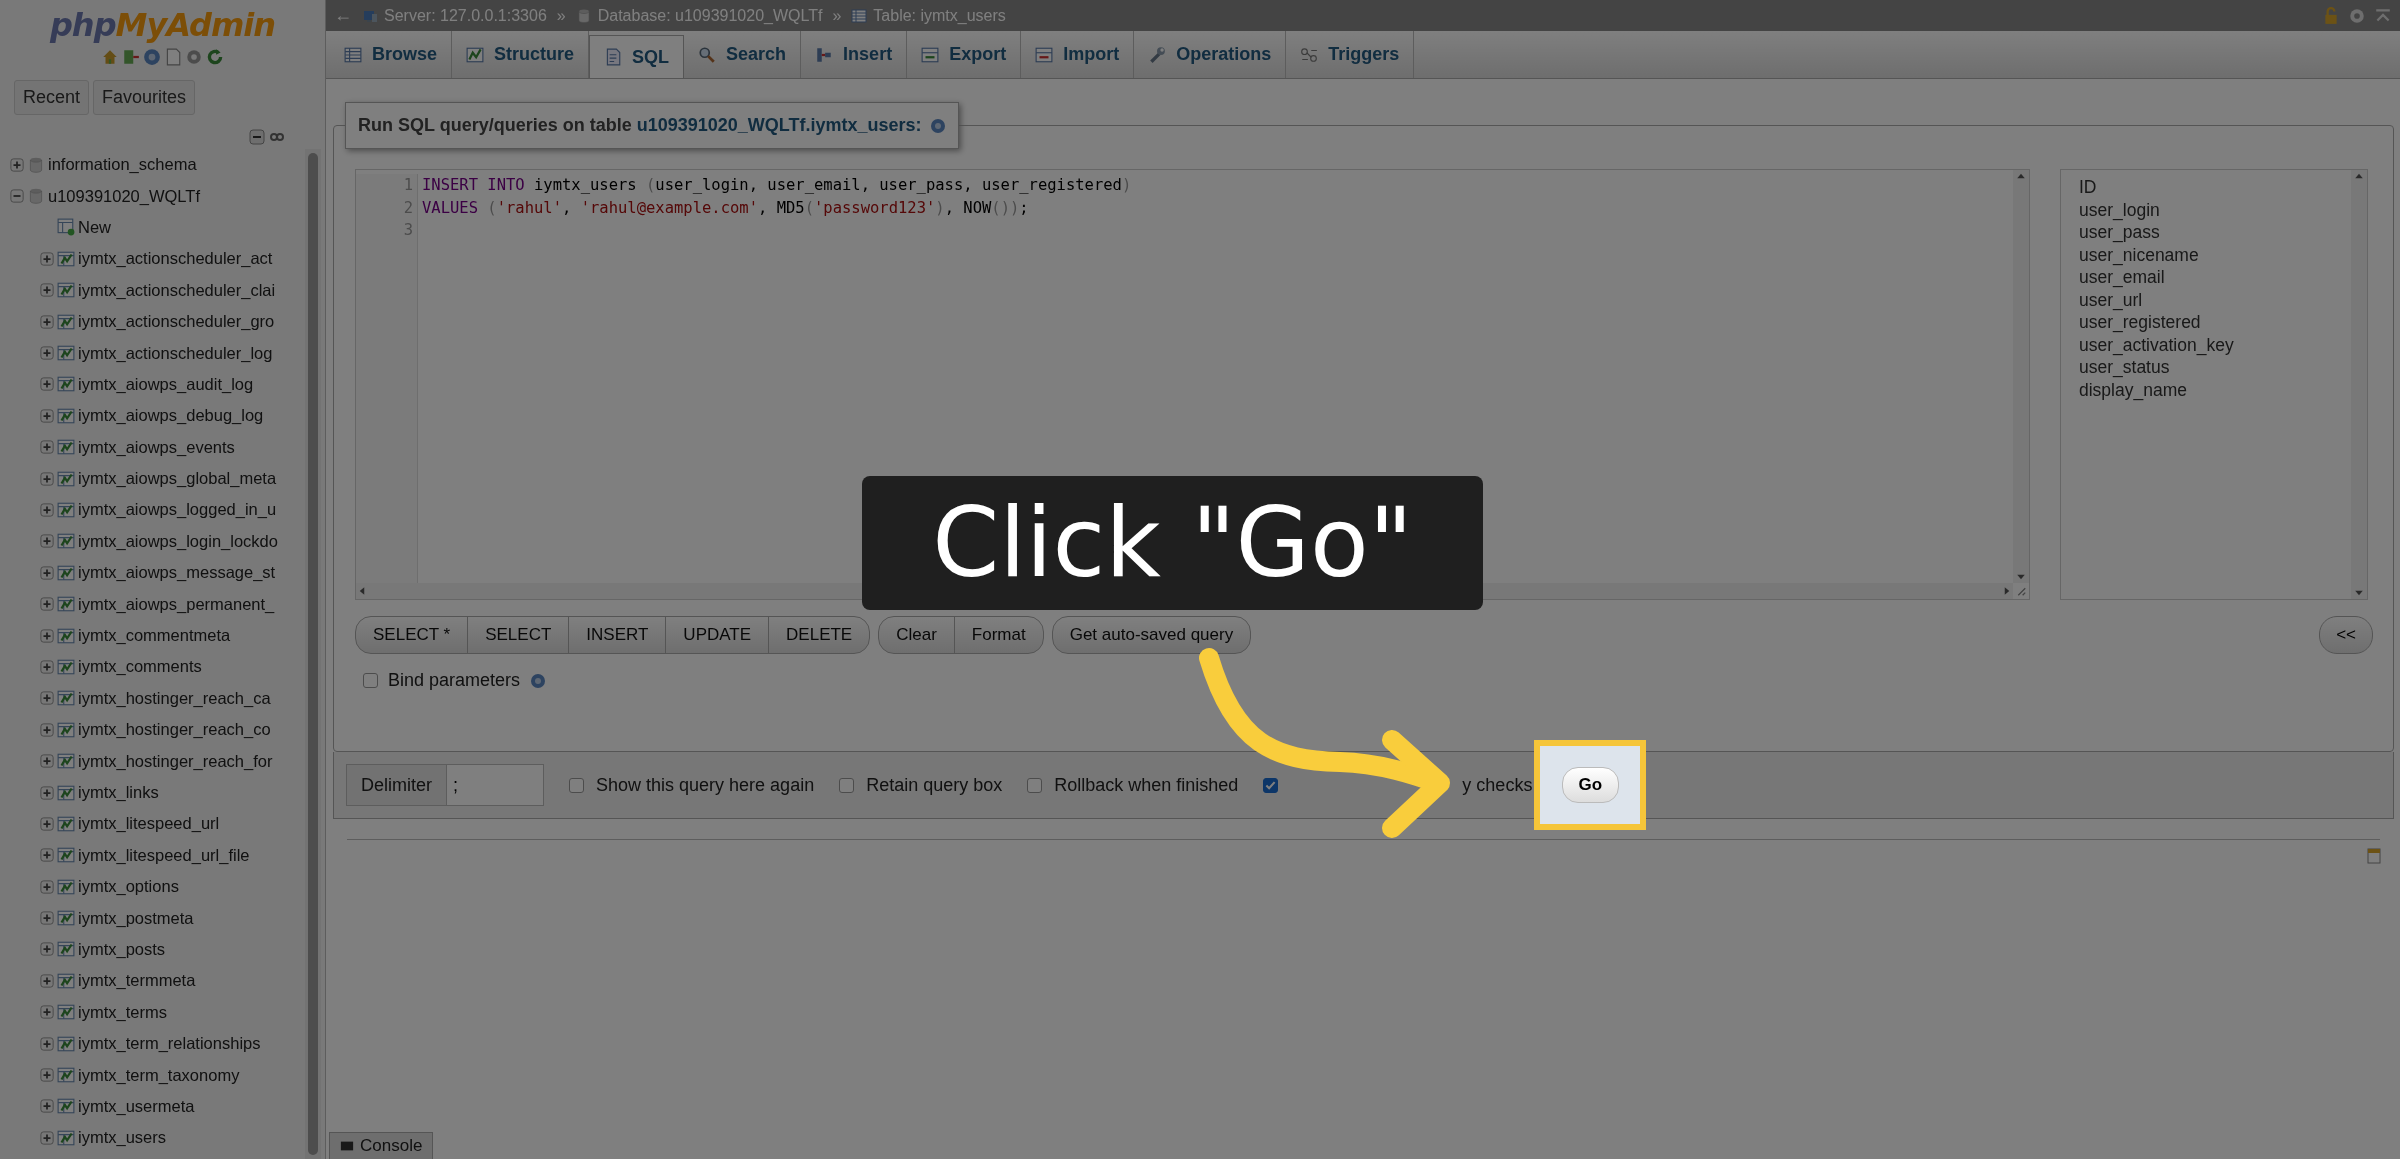 The width and height of the screenshot is (2400, 1159). What do you see at coordinates (1172, 543) in the screenshot?
I see `callout-tooltip: Click "Go"` at bounding box center [1172, 543].